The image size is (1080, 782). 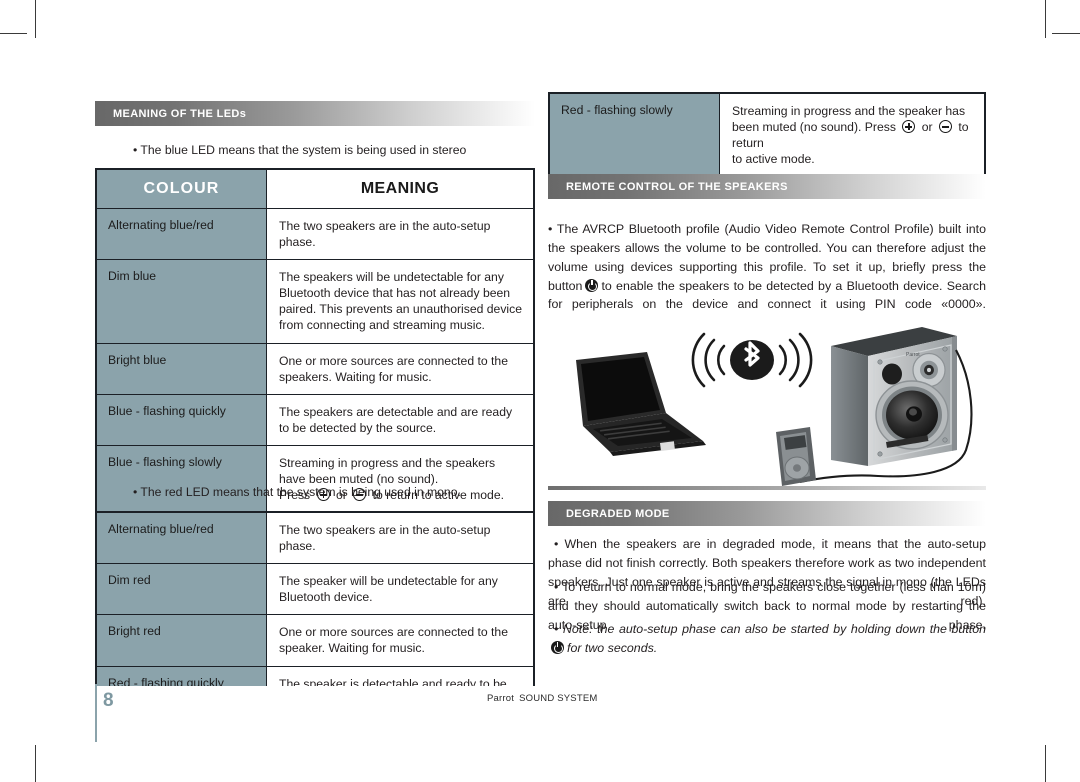 I want to click on crop-mark-top-right-horizontal, so click(x=1066, y=33).